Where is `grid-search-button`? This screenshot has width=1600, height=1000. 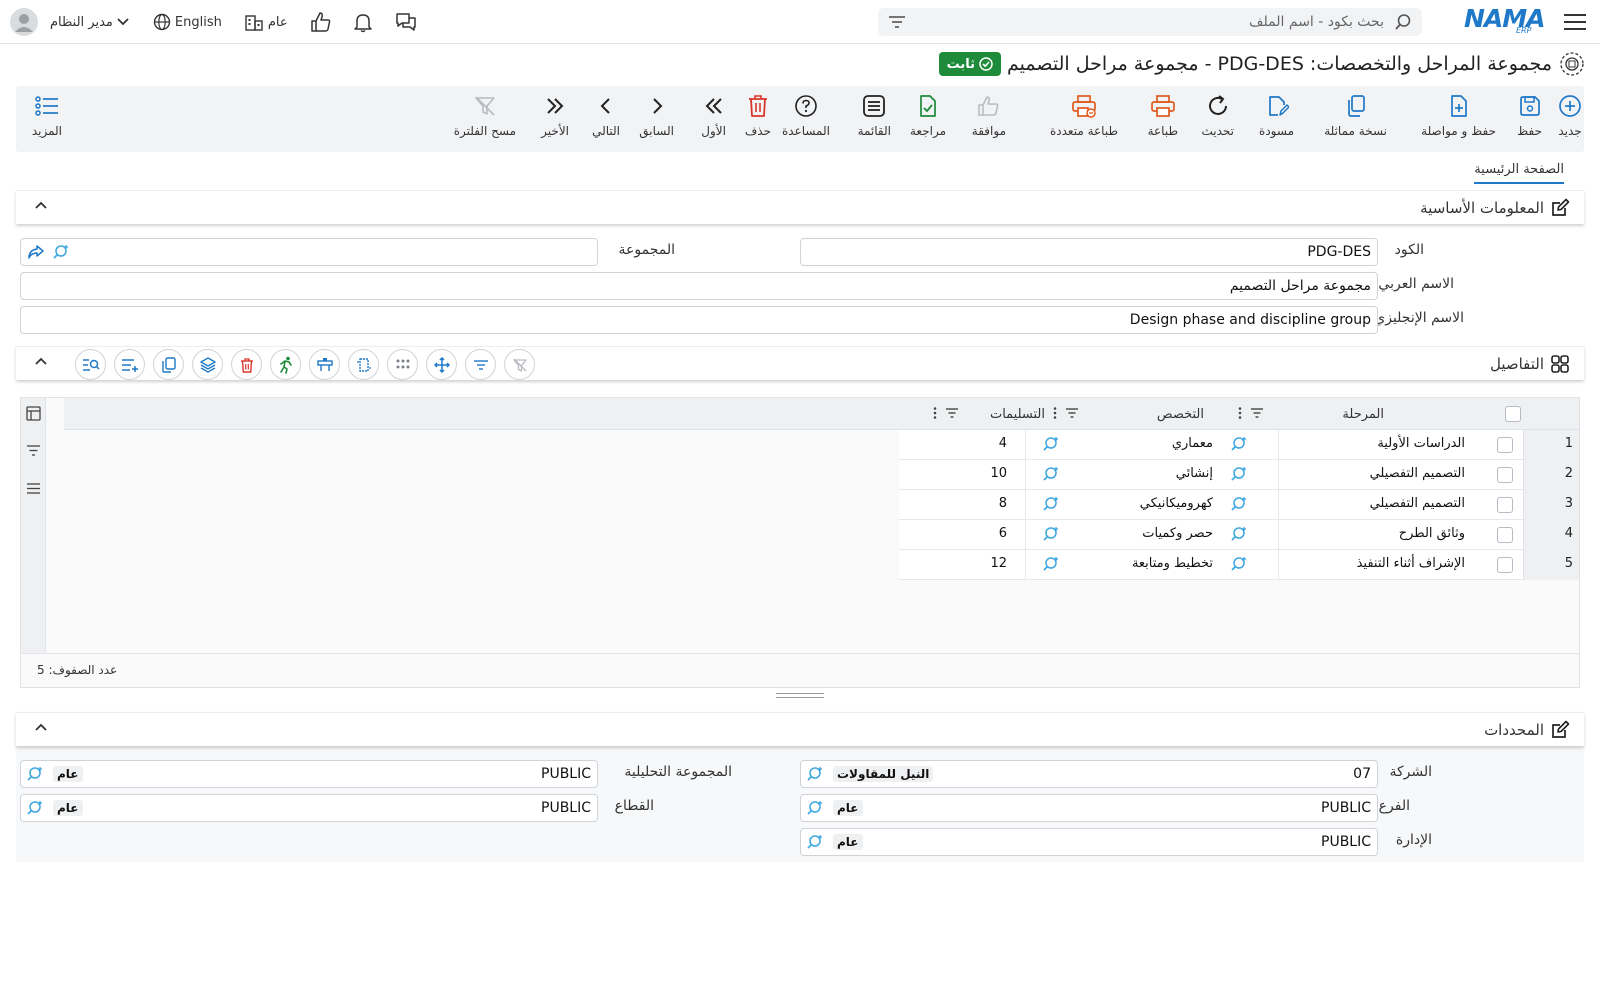 grid-search-button is located at coordinates (90, 364).